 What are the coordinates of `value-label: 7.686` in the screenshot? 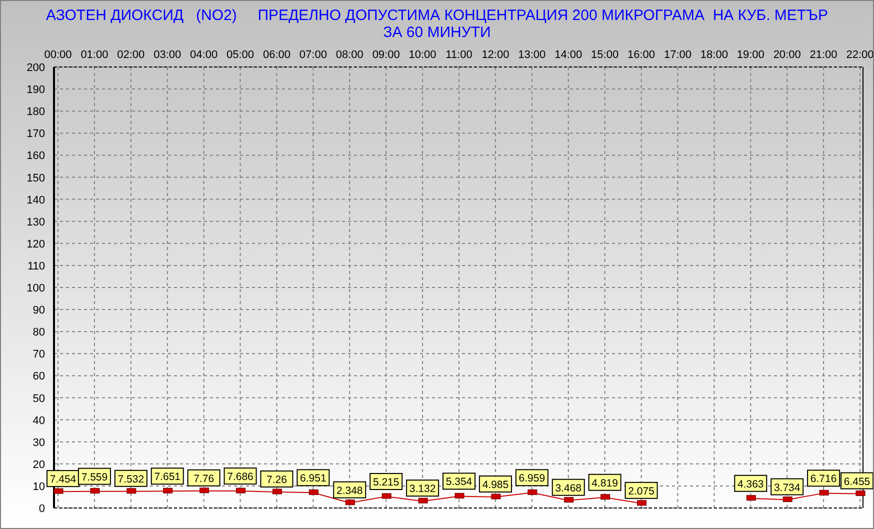 It's located at (240, 476).